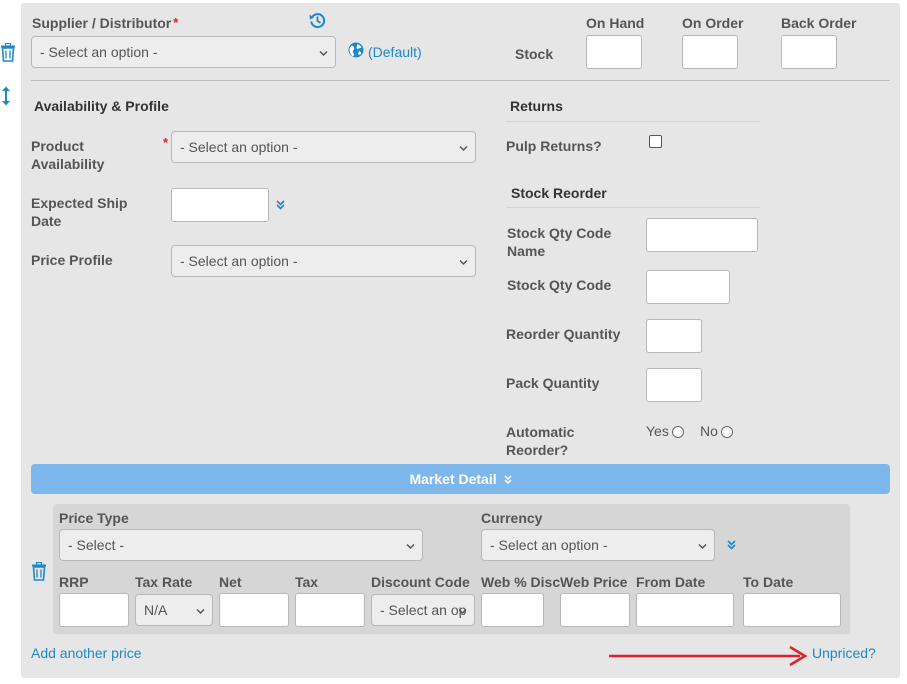 This screenshot has height=684, width=907. I want to click on on-hand-input, so click(614, 52).